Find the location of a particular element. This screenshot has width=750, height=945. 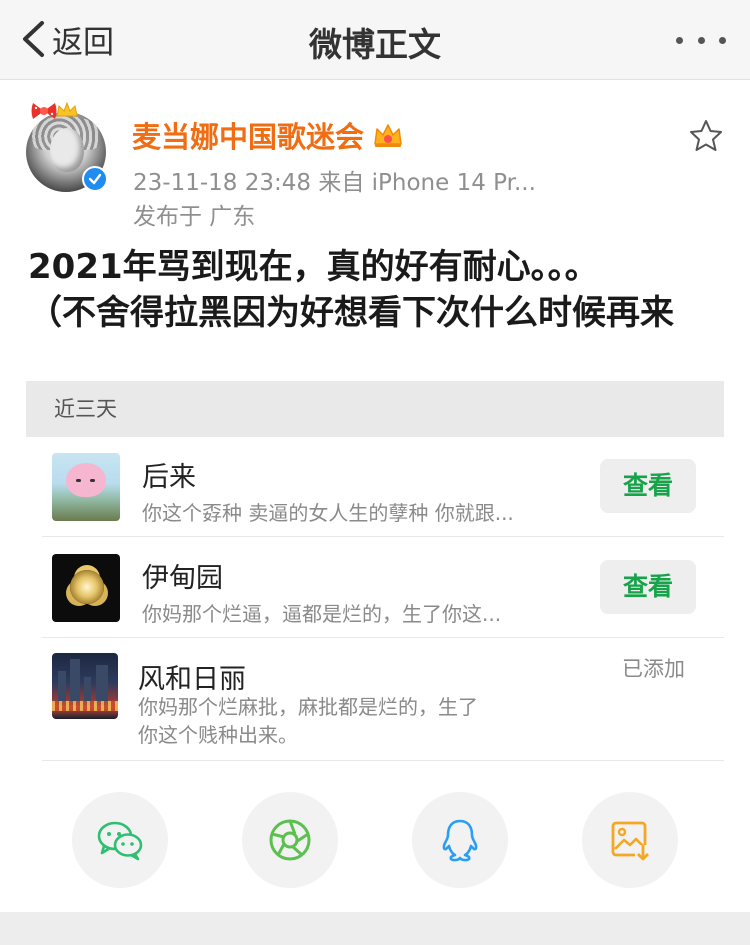

crown-decoration-icon is located at coordinates (67, 109).